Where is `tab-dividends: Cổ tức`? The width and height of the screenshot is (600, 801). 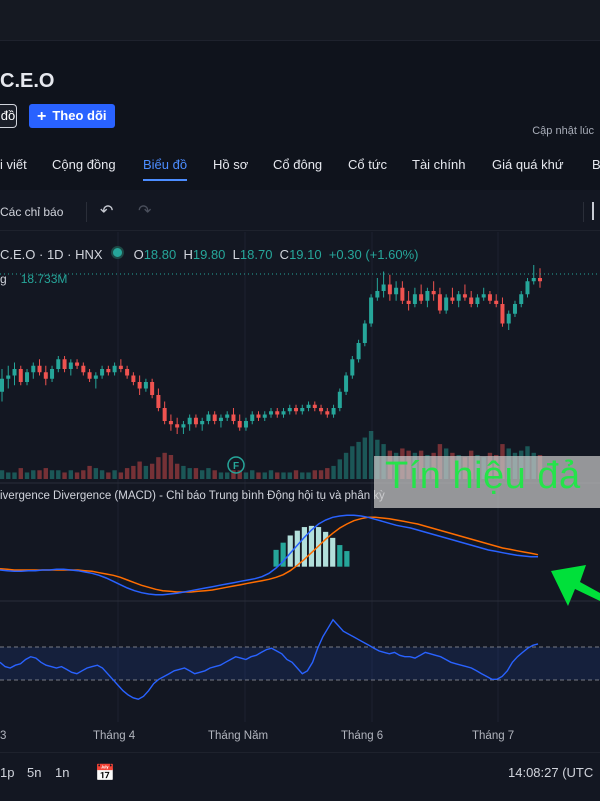
tab-dividends: Cổ tức is located at coordinates (367, 164).